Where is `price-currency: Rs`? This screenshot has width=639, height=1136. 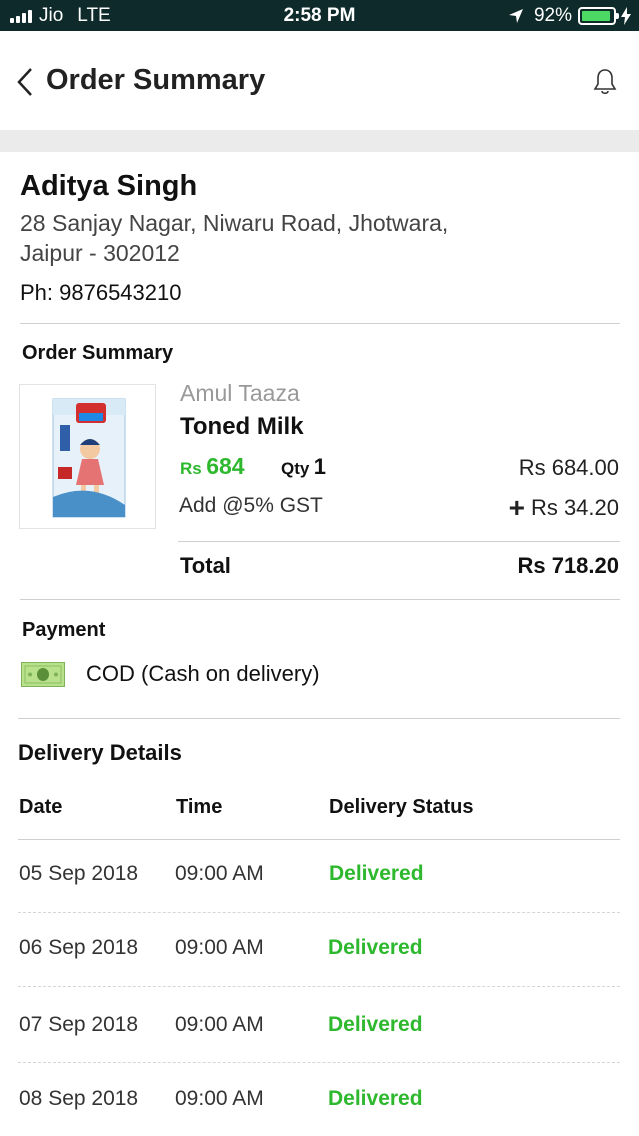
price-currency: Rs is located at coordinates (191, 468).